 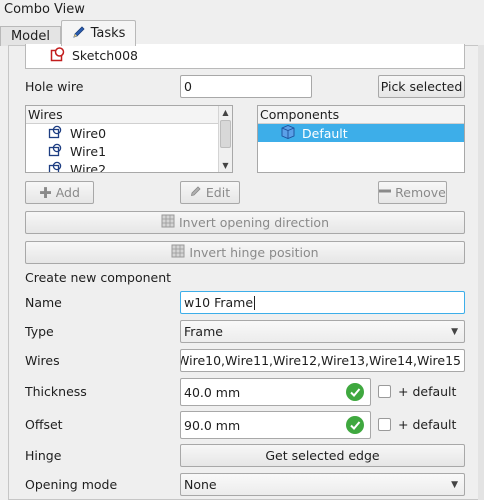 What do you see at coordinates (218, 192) in the screenshot?
I see `edit-label: Edit` at bounding box center [218, 192].